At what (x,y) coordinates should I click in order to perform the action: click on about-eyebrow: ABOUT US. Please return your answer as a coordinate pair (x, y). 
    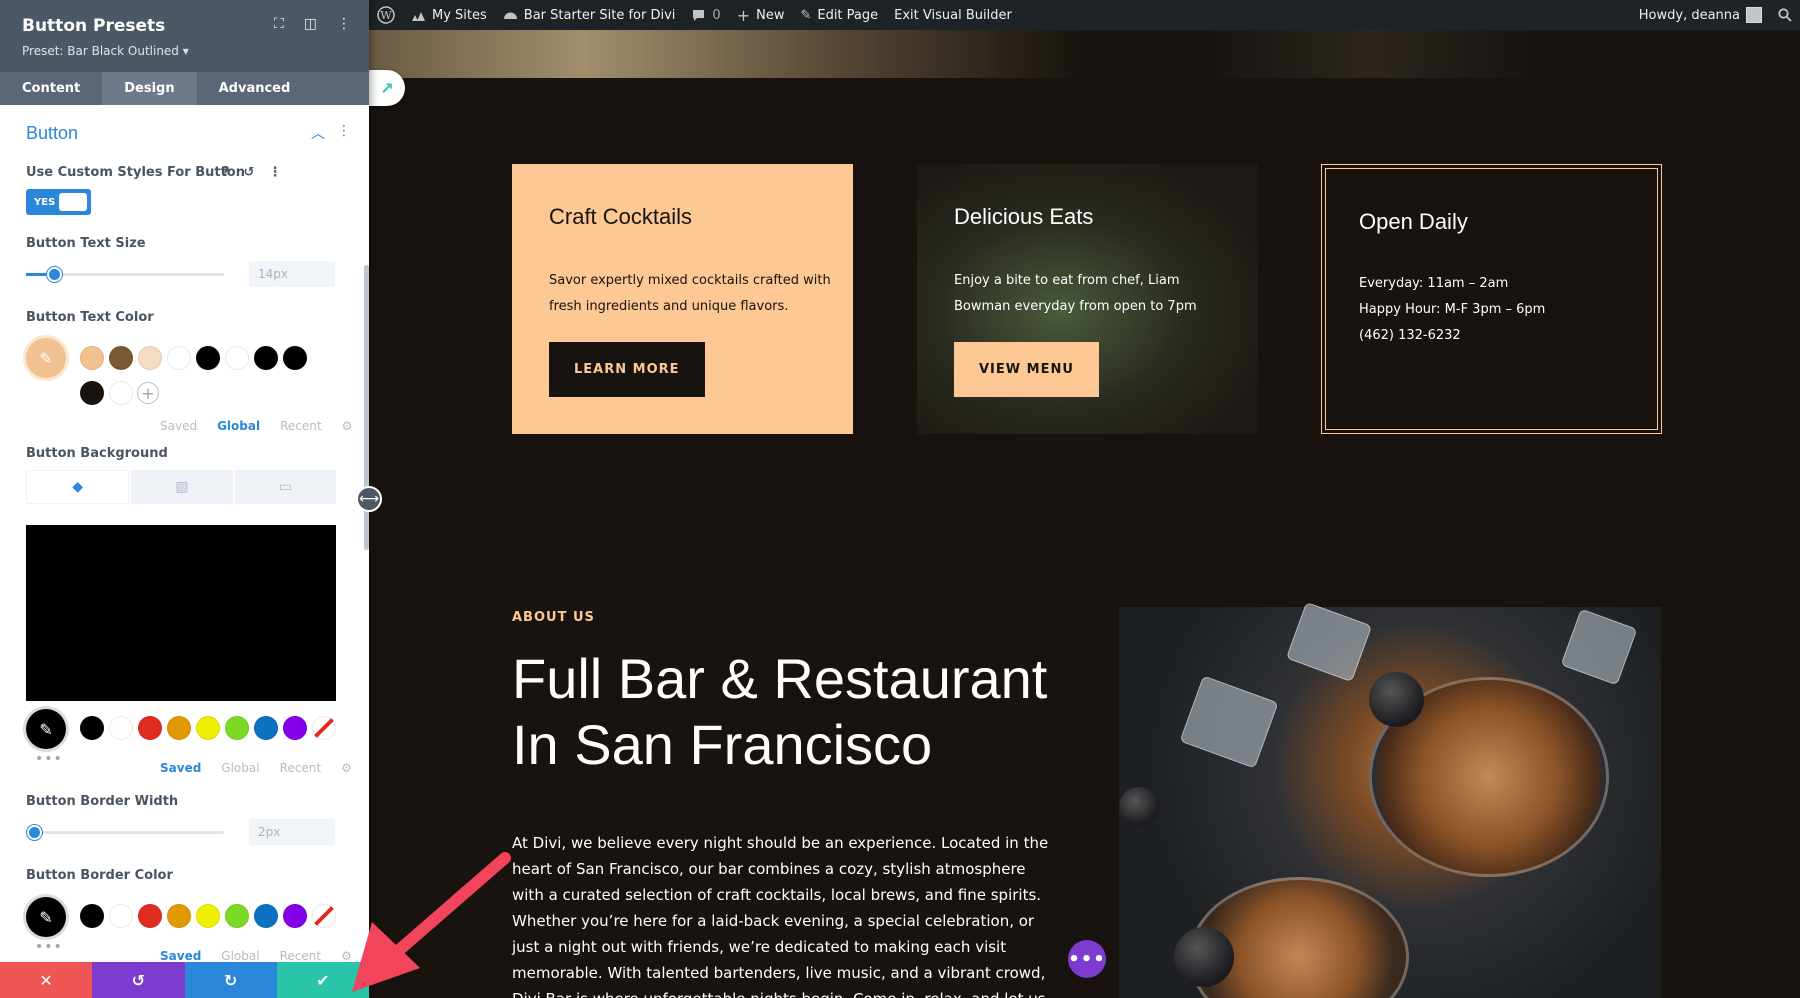
    Looking at the image, I should click on (553, 617).